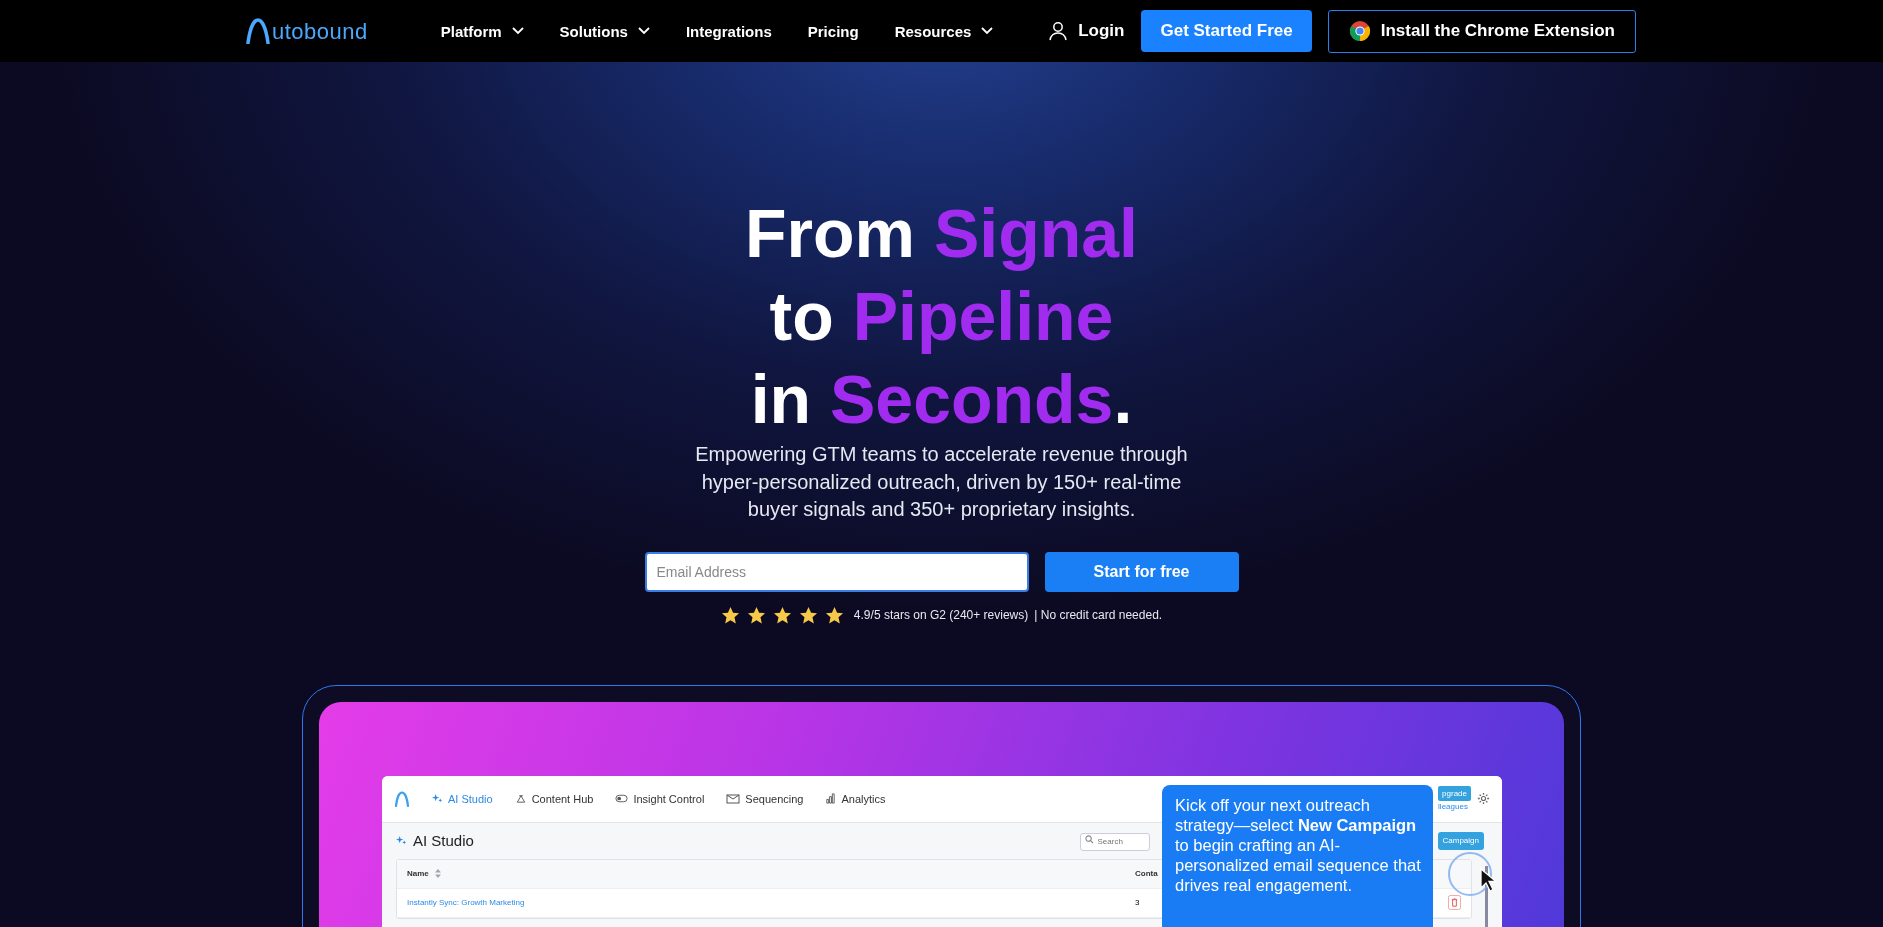  What do you see at coordinates (418, 873) in the screenshot?
I see `column-header: Name` at bounding box center [418, 873].